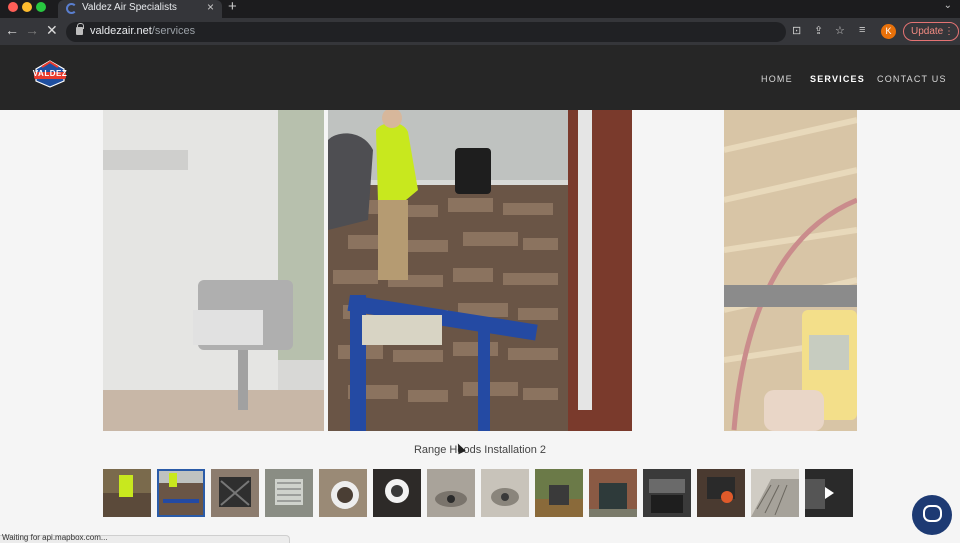 The width and height of the screenshot is (960, 543). What do you see at coordinates (888, 31) in the screenshot?
I see `profile-avatar: K` at bounding box center [888, 31].